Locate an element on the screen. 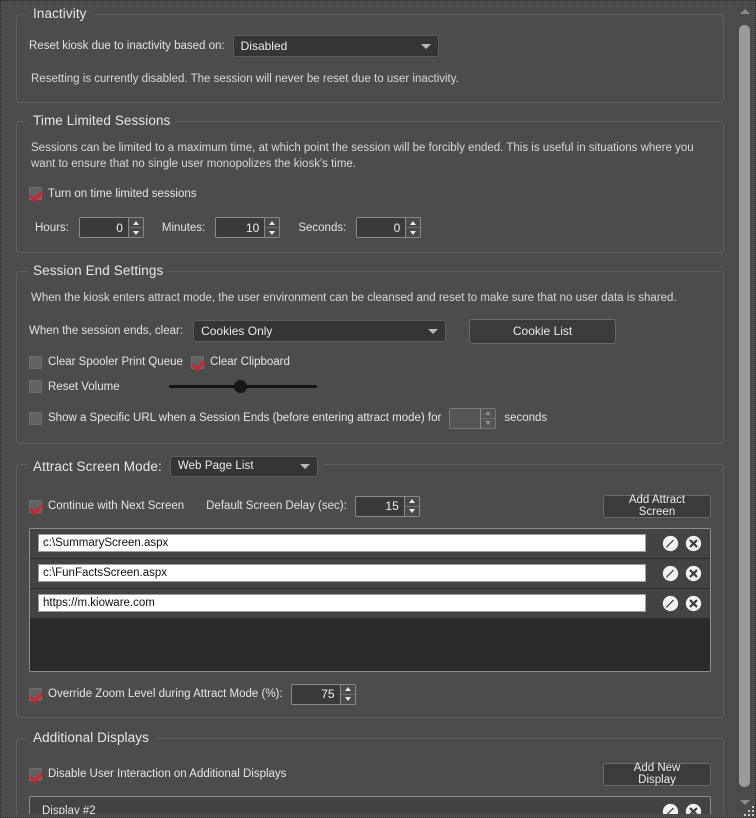 The width and height of the screenshot is (756, 818). vertical-scrollbar is located at coordinates (744, 407).